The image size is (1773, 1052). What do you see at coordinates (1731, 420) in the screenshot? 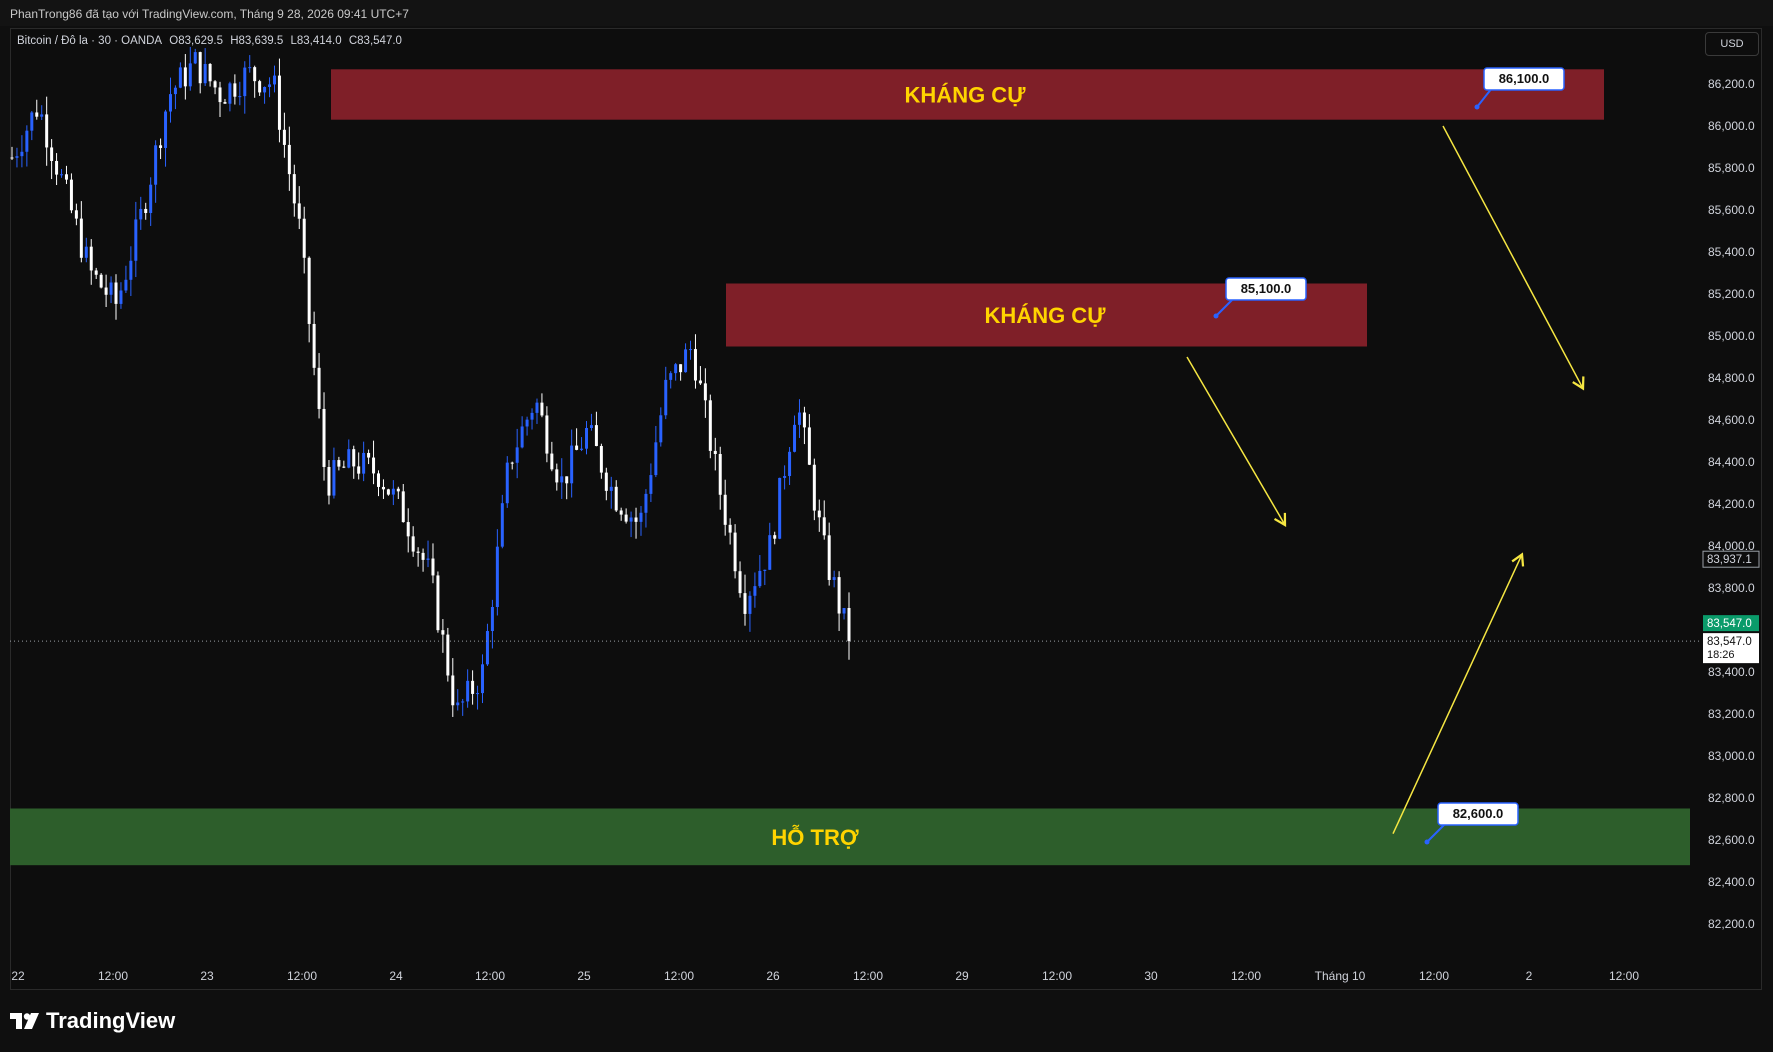
I see `y-axis-tick-label: 84,600.0` at bounding box center [1731, 420].